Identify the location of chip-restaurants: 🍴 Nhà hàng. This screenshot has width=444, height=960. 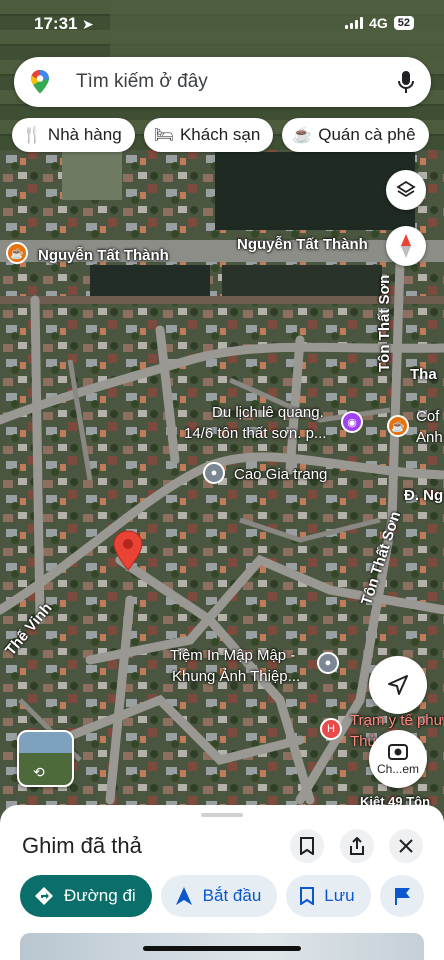
(73, 135).